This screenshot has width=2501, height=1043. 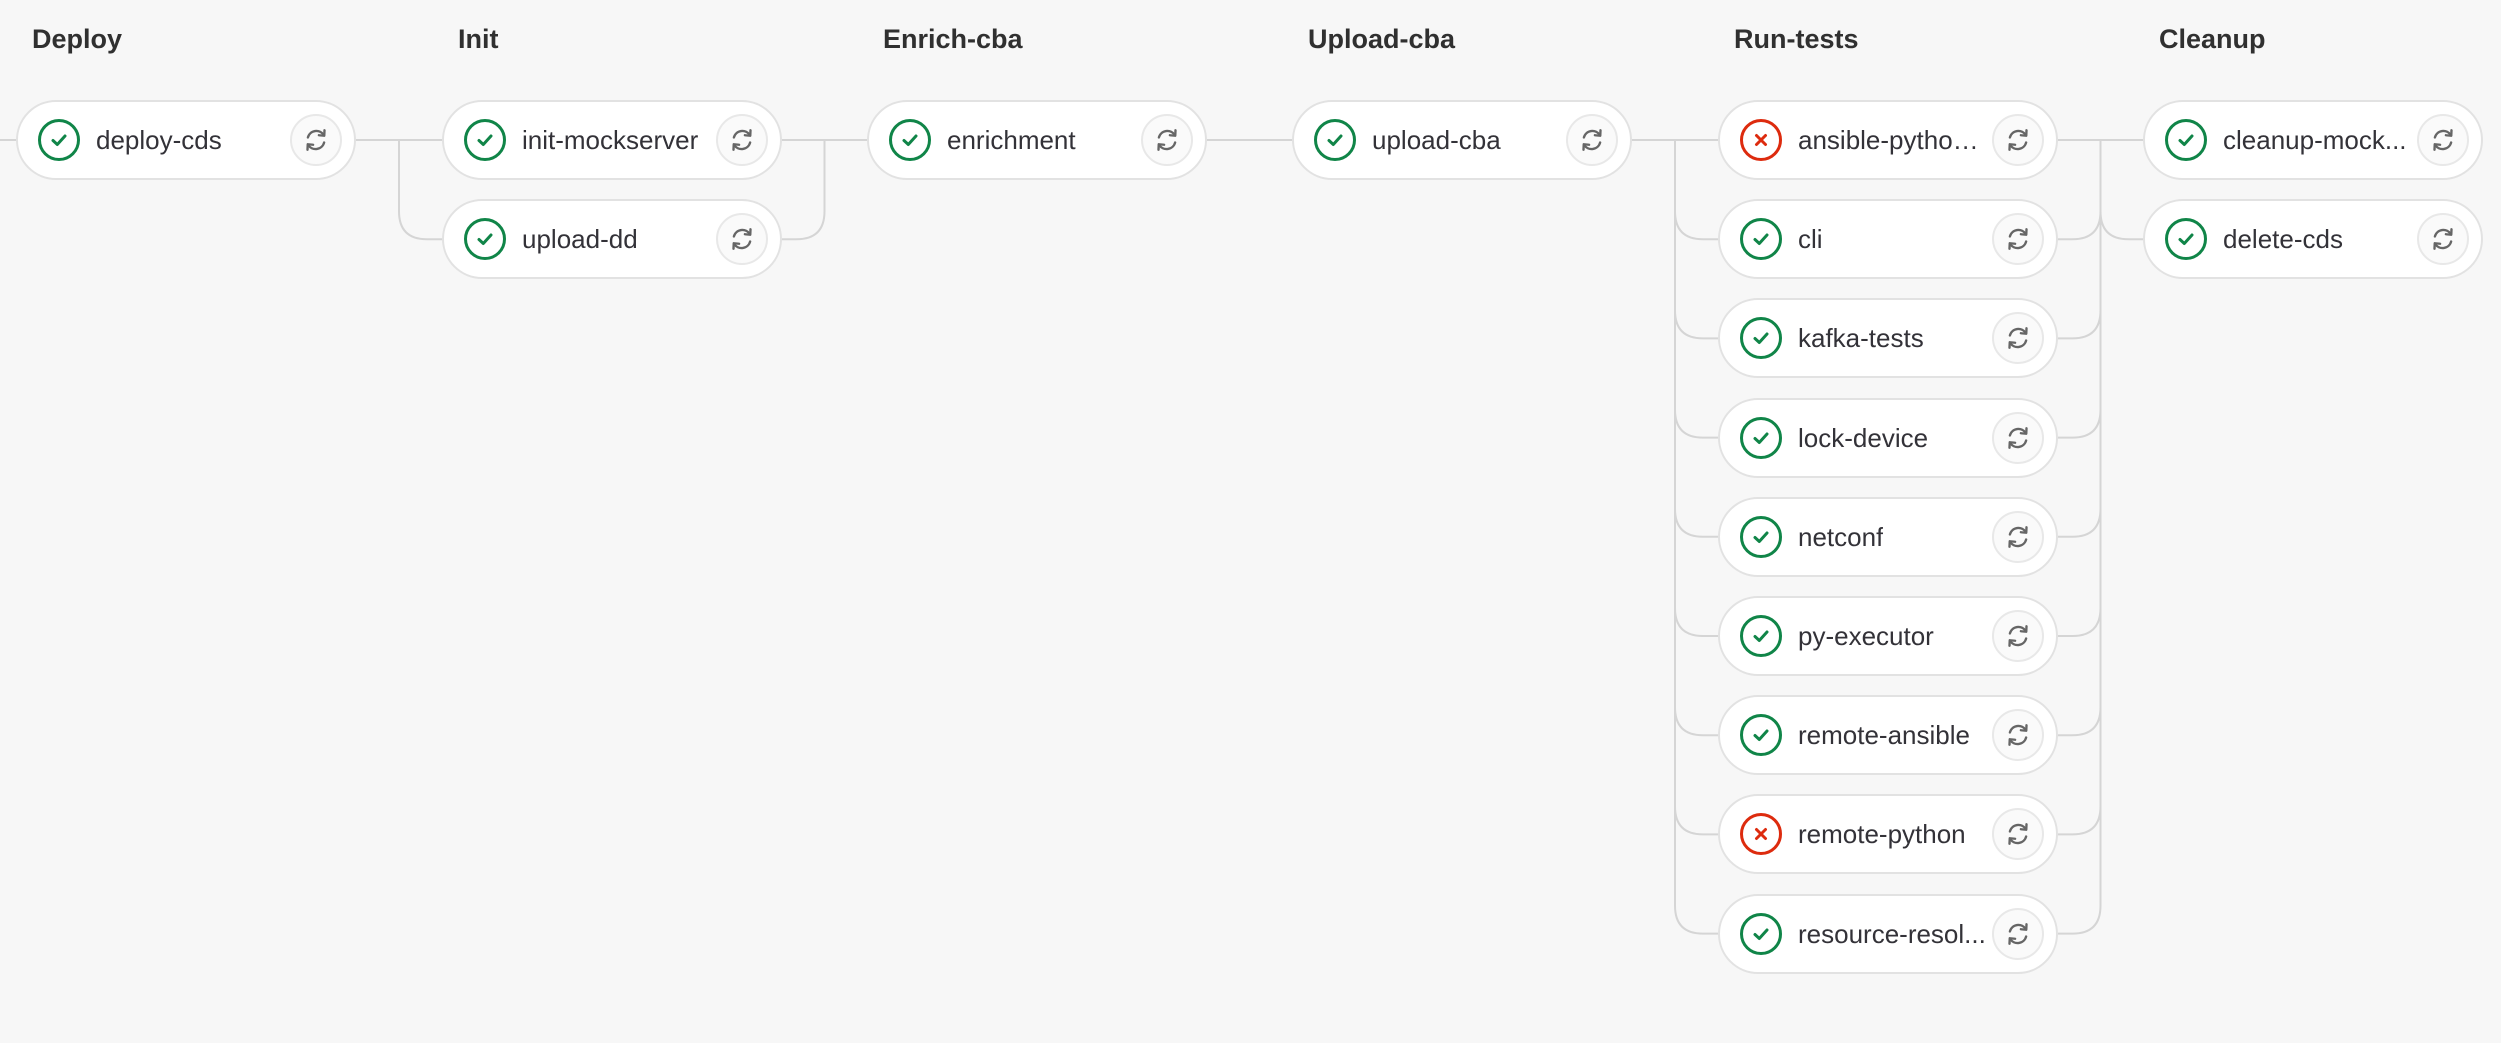 I want to click on job-name: delete-cds, so click(x=2283, y=239).